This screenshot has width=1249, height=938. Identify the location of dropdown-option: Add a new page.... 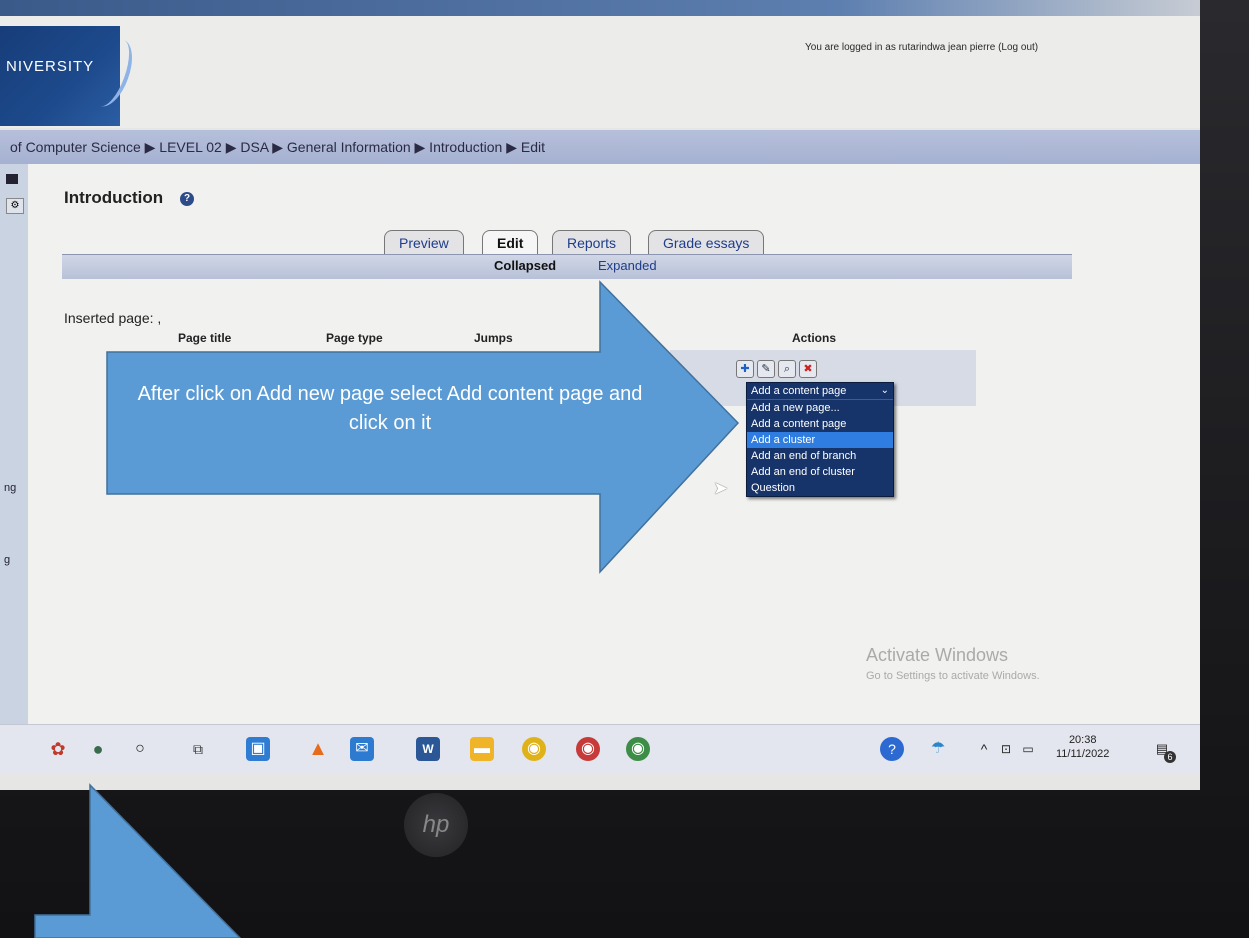
(820, 408).